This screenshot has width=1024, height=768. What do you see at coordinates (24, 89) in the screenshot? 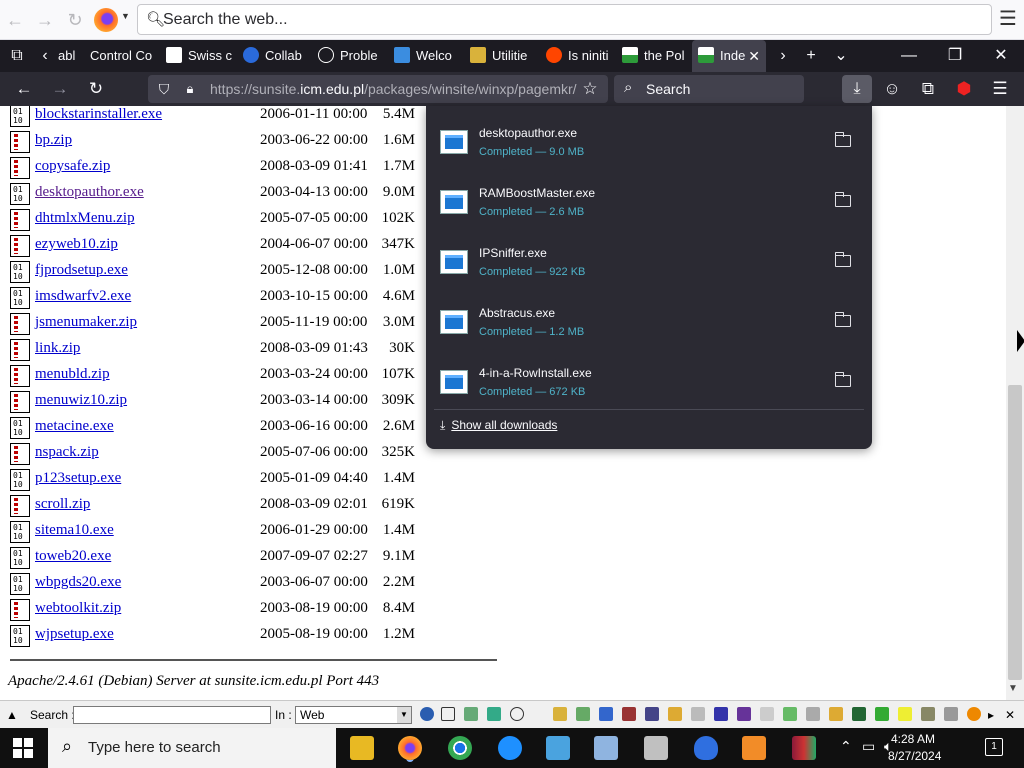
I see `back-icon: ←` at bounding box center [24, 89].